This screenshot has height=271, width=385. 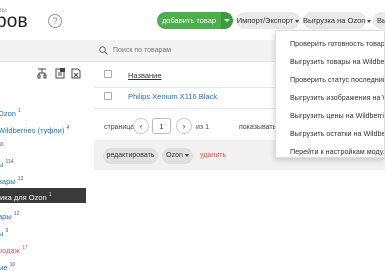 I want to click on sidebar-item-count: 114, so click(x=9, y=162).